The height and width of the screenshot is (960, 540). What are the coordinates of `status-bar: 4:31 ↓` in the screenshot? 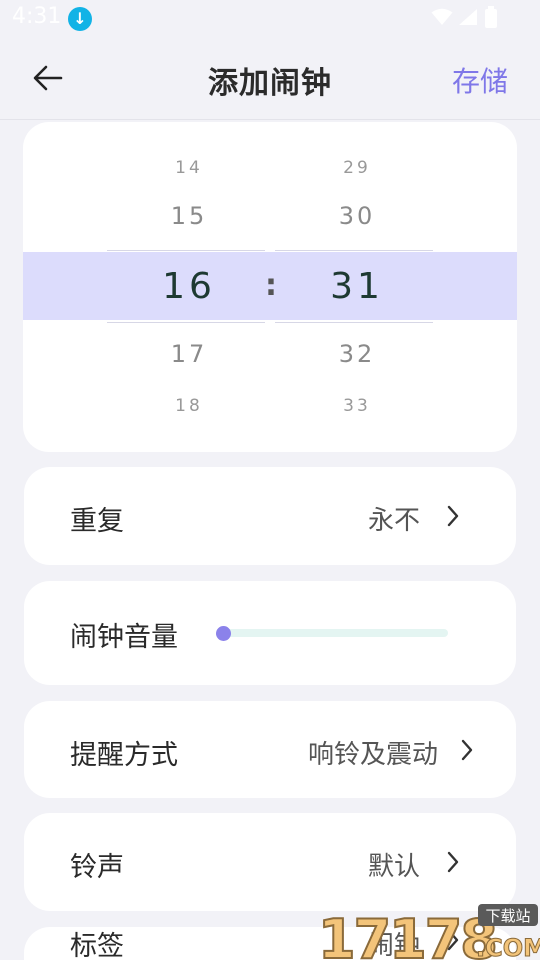 It's located at (270, 18).